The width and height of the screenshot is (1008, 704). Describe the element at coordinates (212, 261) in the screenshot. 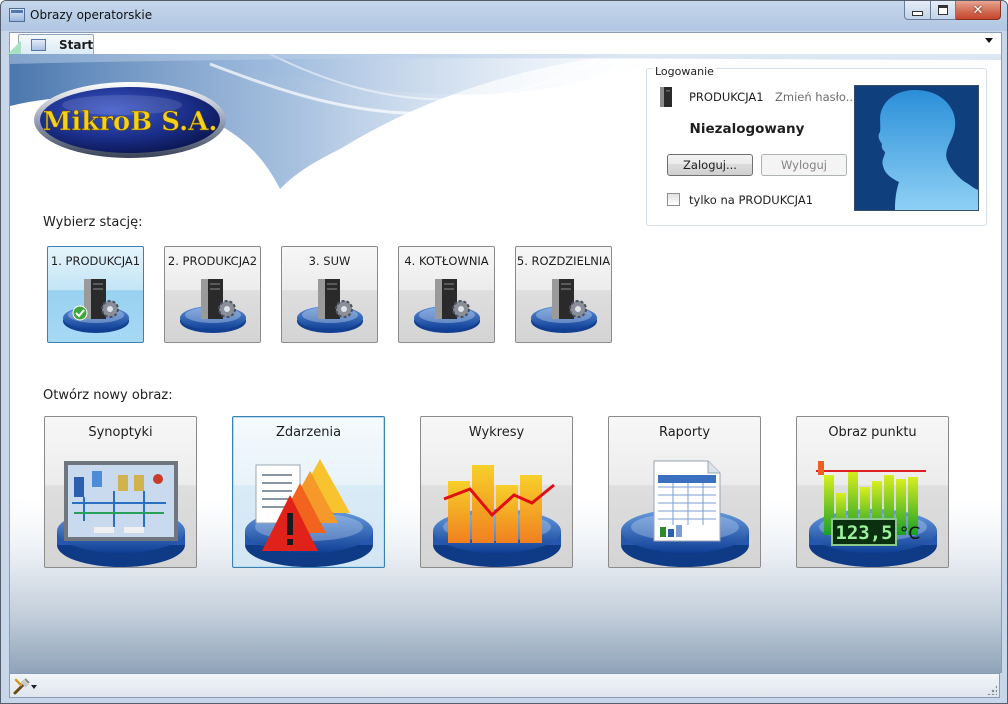

I see `station-label: 2. PRODUKCJA2` at that location.